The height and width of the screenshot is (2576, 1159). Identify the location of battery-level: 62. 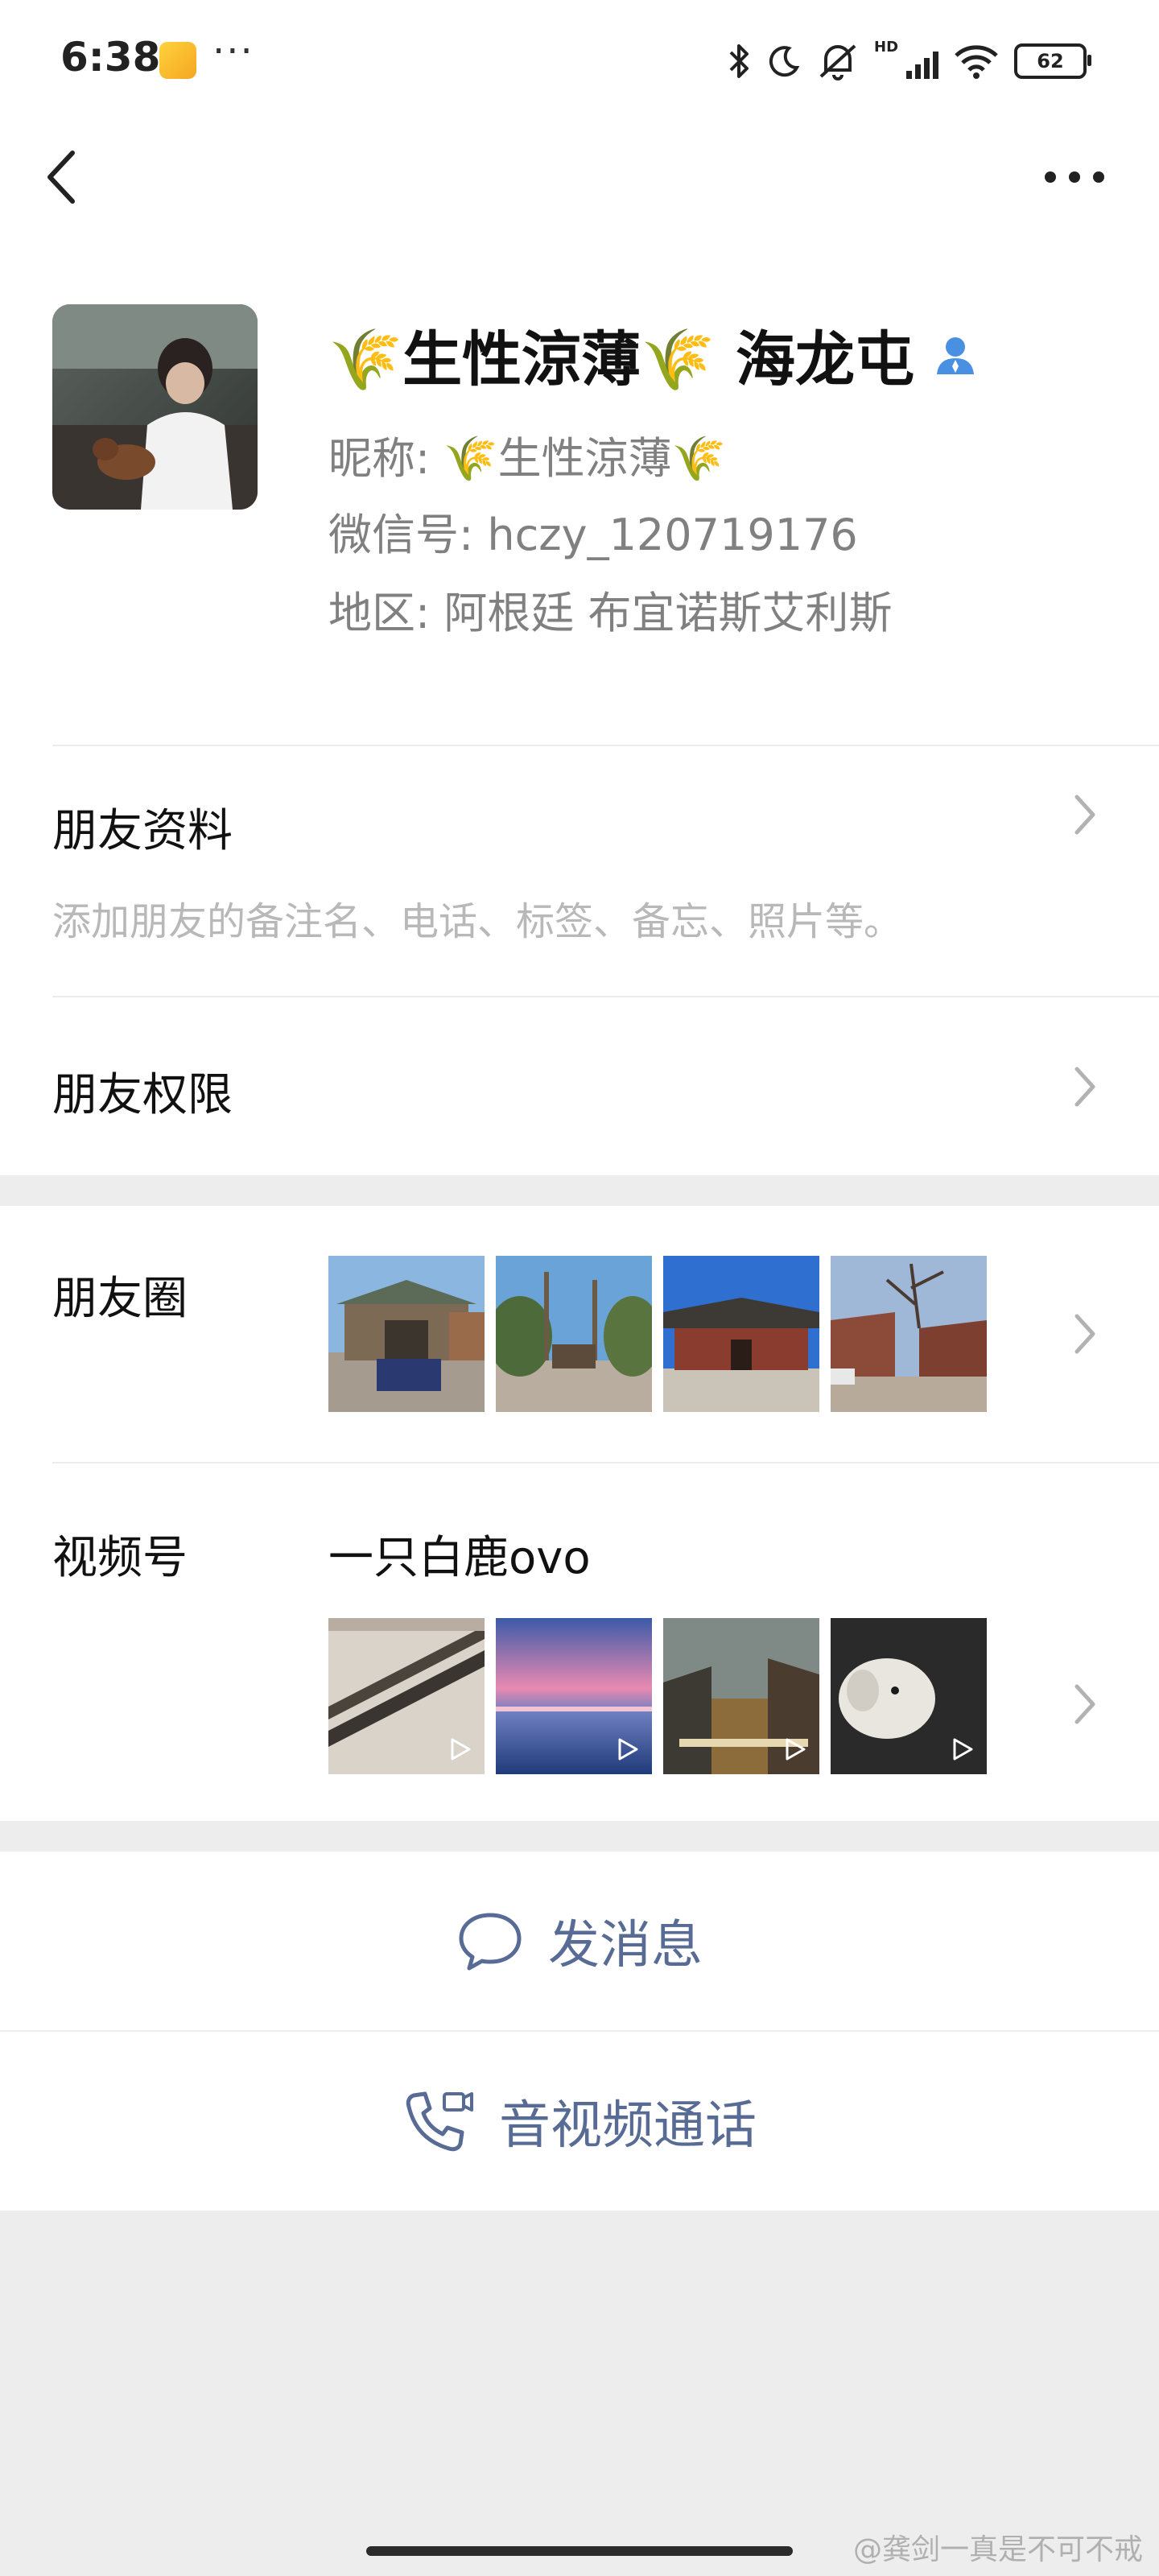
(1050, 61).